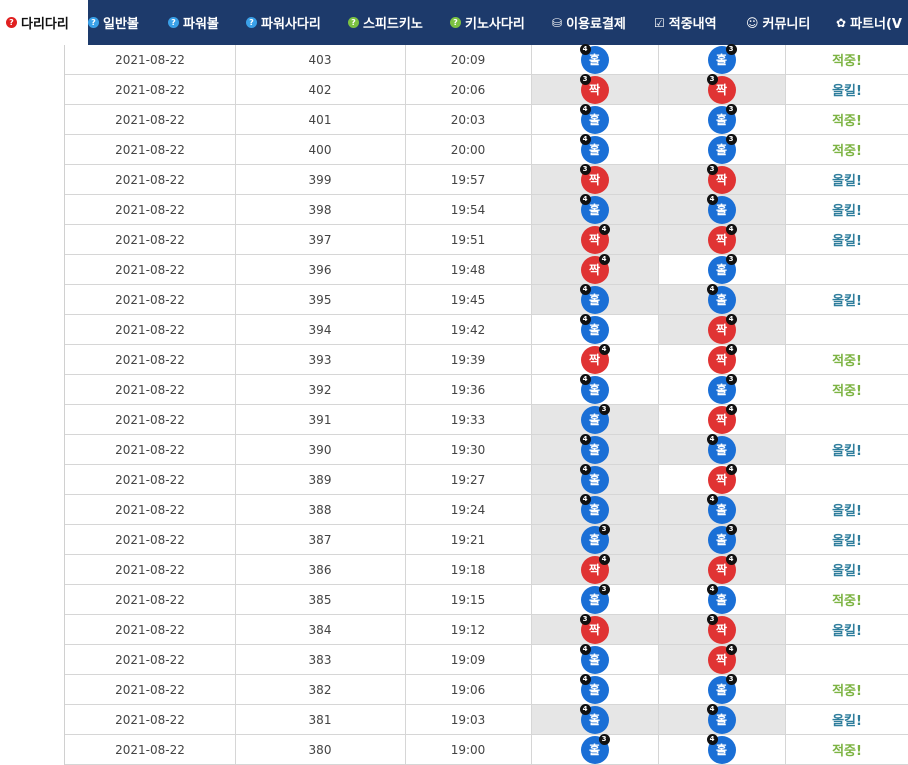 The height and width of the screenshot is (765, 908). Describe the element at coordinates (468, 449) in the screenshot. I see `time-cell: 19:30` at that location.